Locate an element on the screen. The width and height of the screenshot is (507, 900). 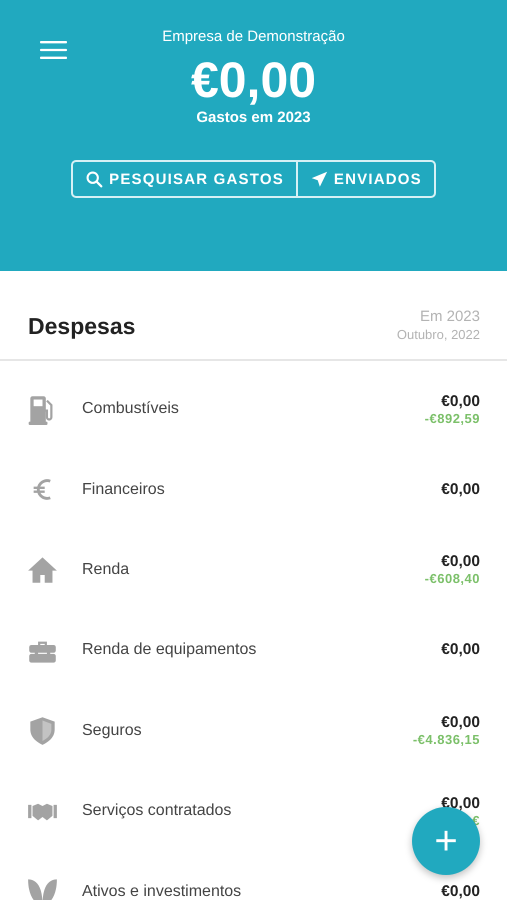
menu-icon is located at coordinates (53, 50).